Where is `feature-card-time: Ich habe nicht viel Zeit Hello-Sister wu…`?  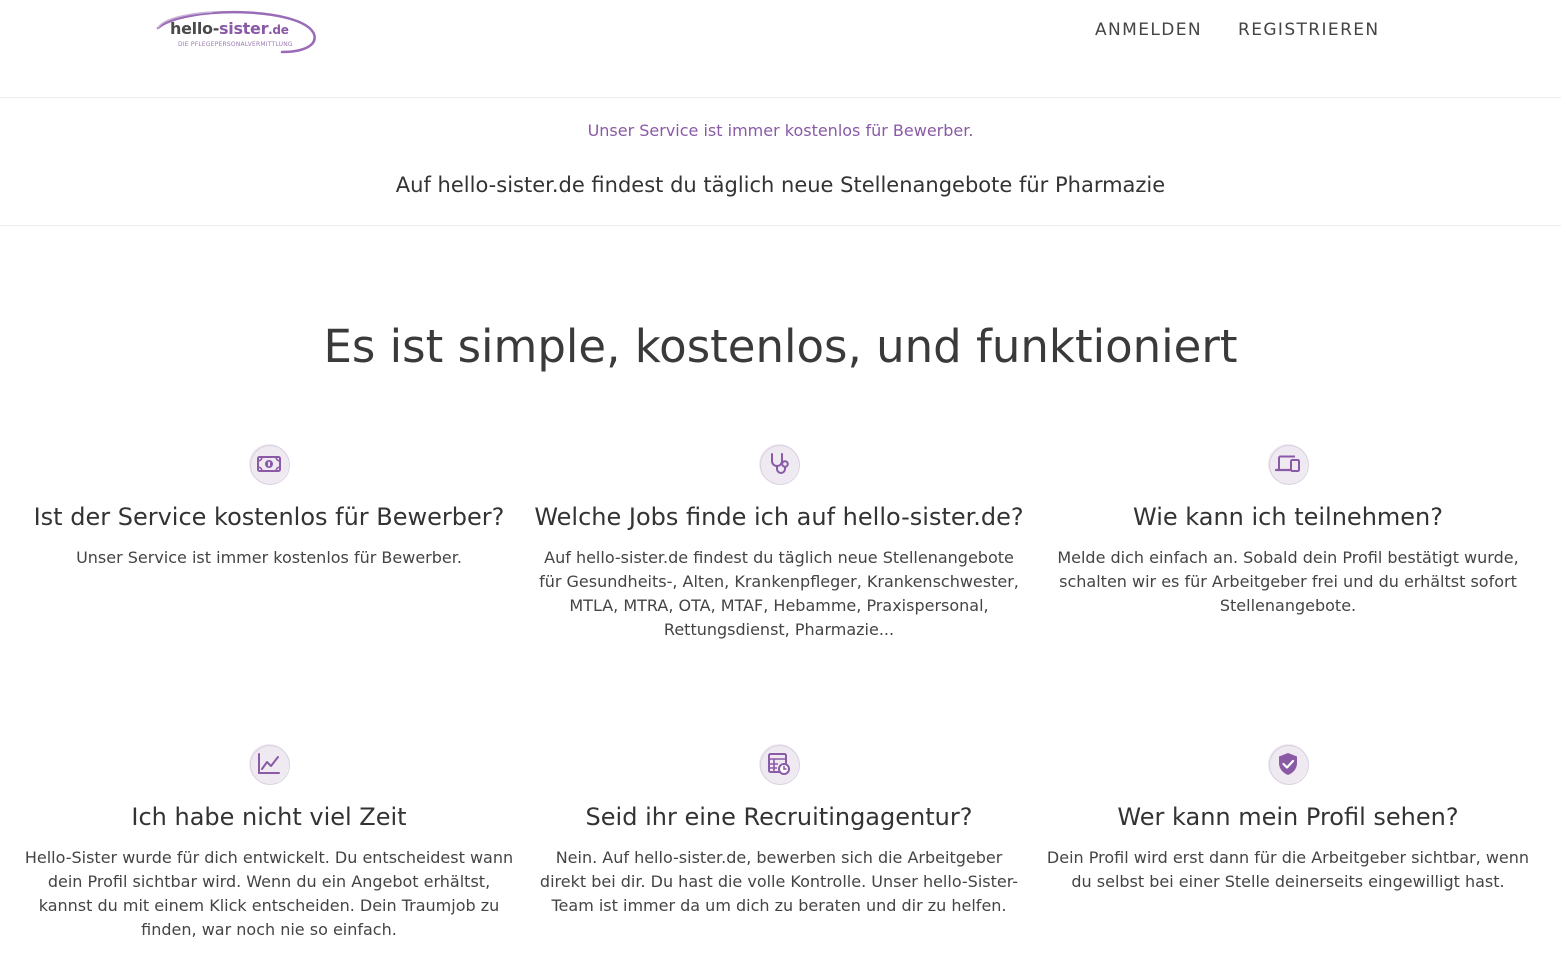
feature-card-time: Ich habe nicht viel Zeit Hello-Sister wu… is located at coordinates (269, 843).